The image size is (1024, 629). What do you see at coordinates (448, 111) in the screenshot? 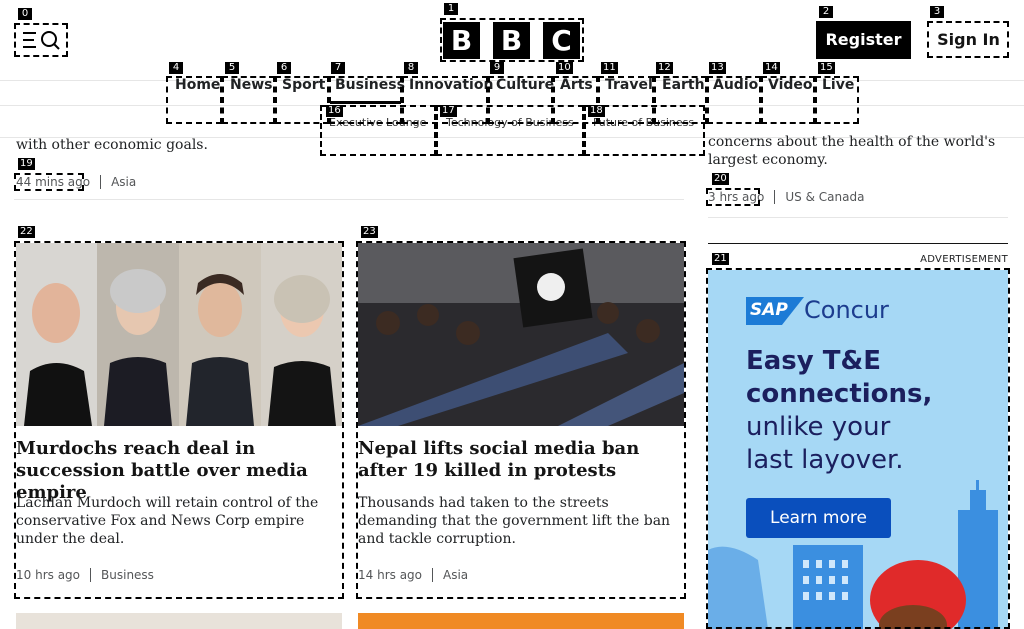
I see `marker: 17` at bounding box center [448, 111].